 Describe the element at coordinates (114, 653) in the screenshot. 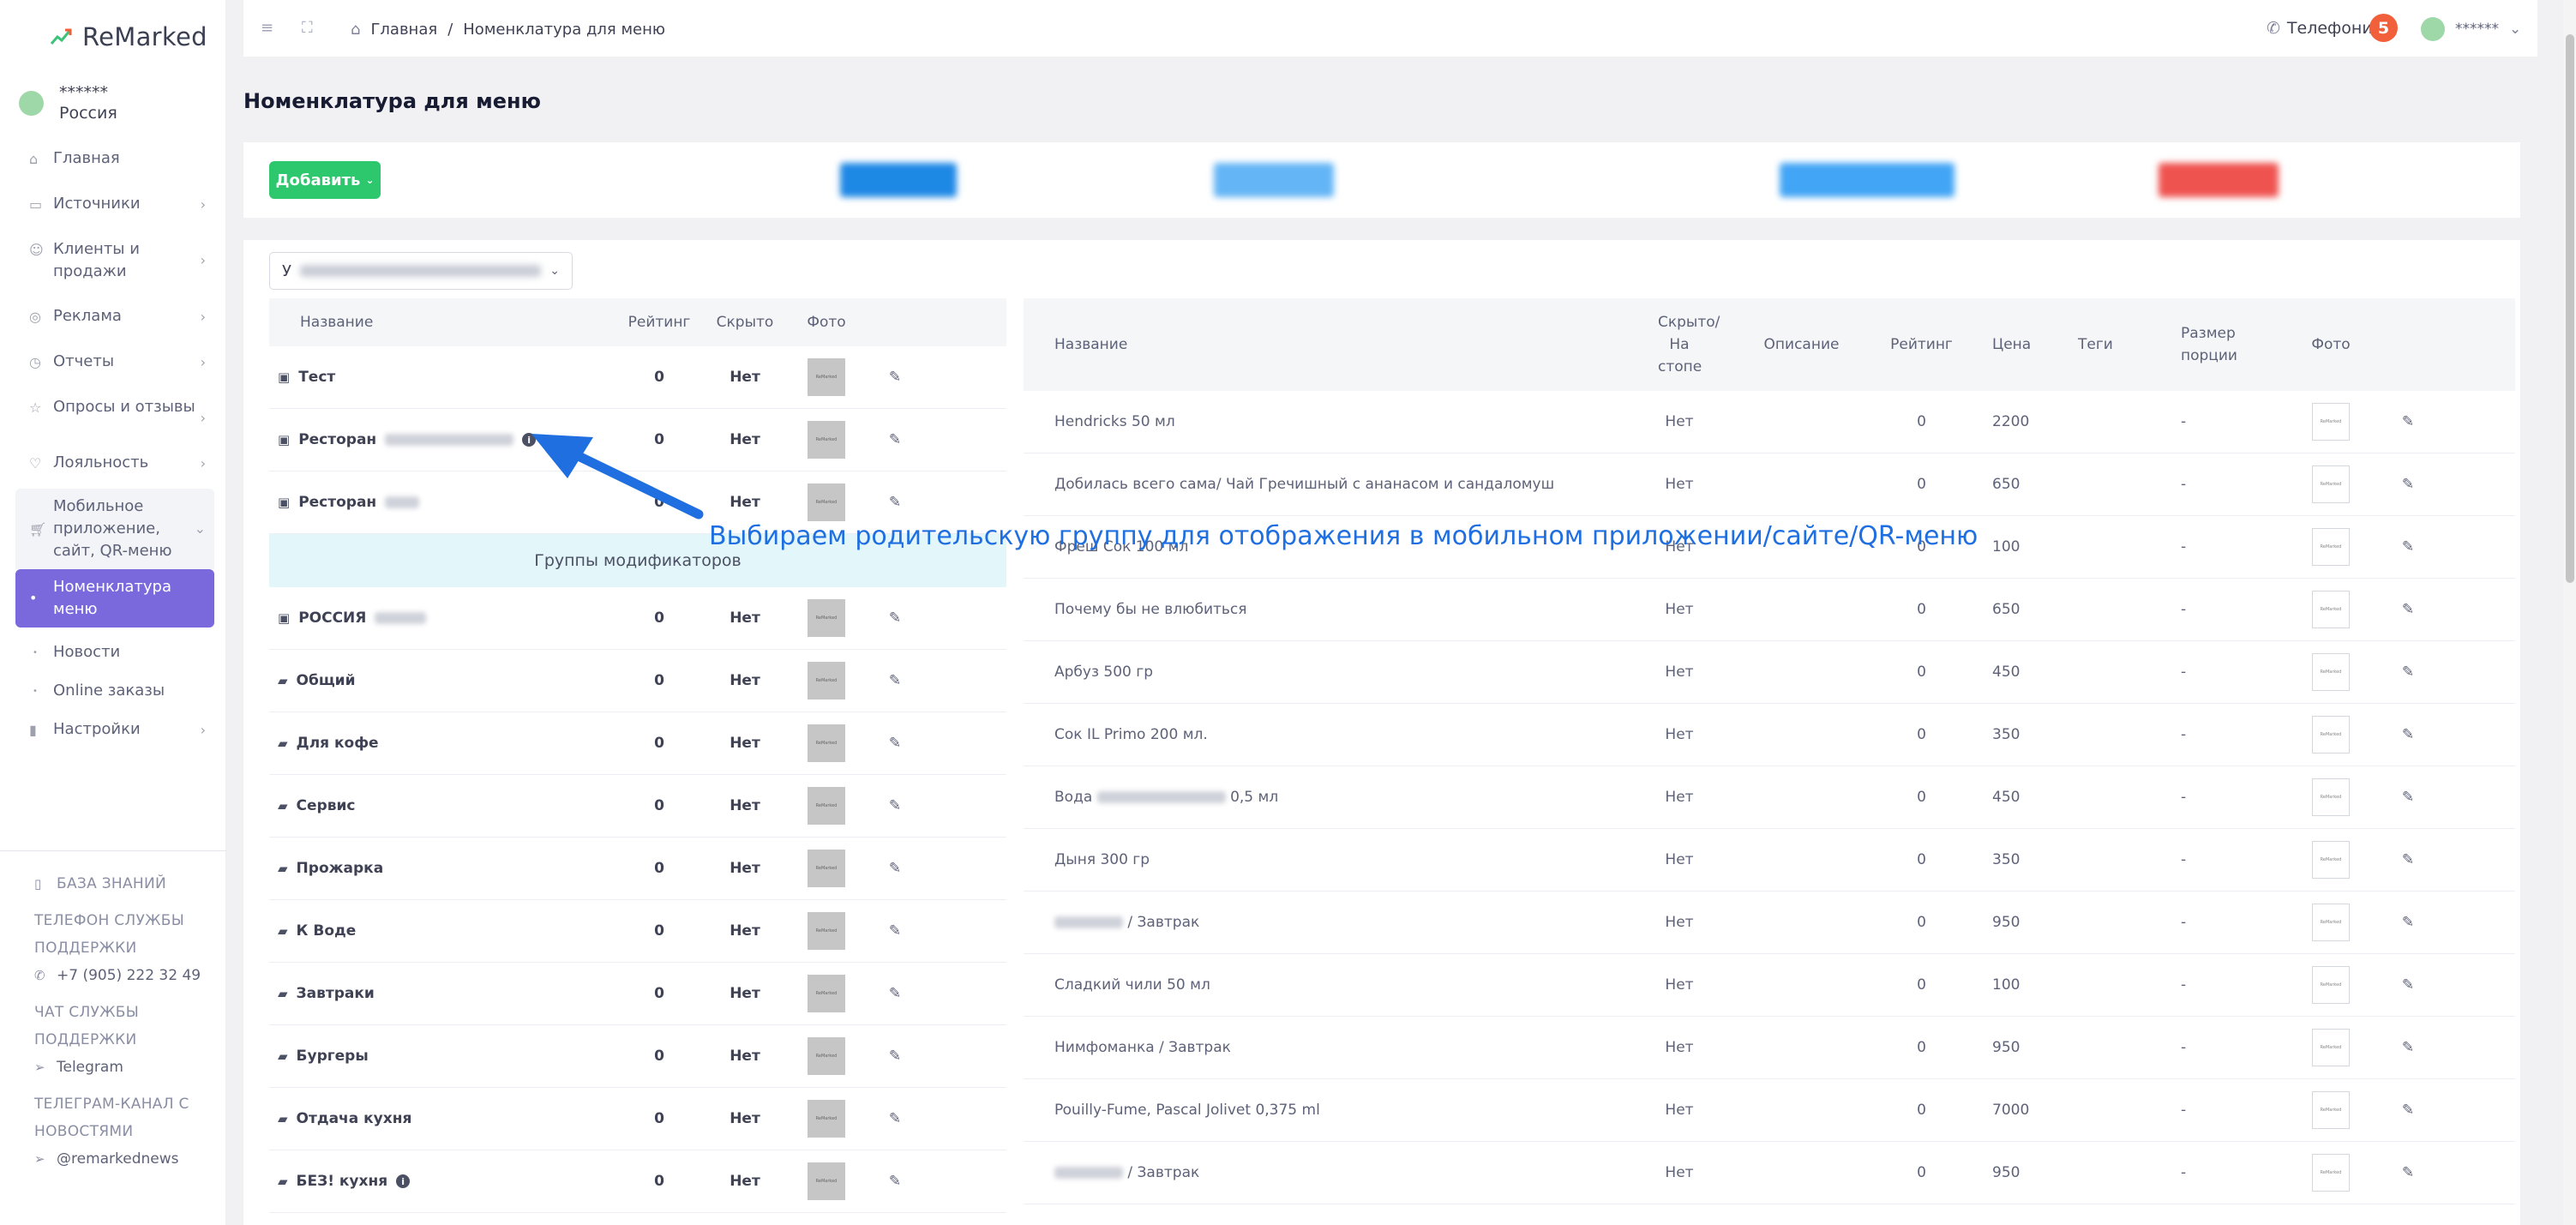

I see `sidebar-item-news: • Новости` at that location.